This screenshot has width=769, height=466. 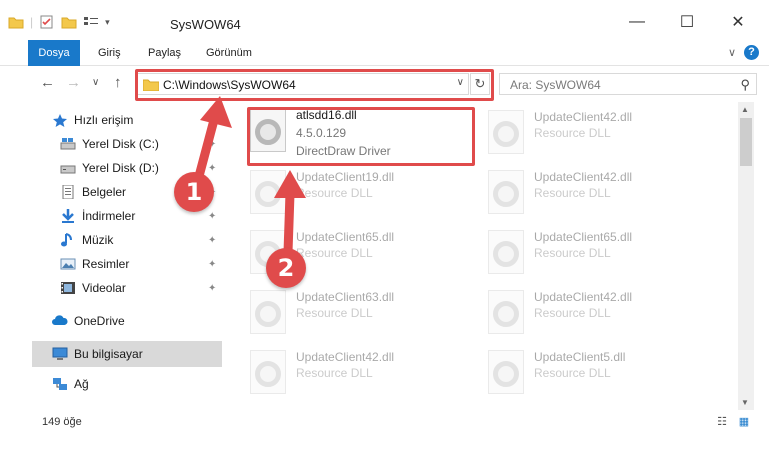 I want to click on window-title: SysWOW64, so click(x=205, y=24).